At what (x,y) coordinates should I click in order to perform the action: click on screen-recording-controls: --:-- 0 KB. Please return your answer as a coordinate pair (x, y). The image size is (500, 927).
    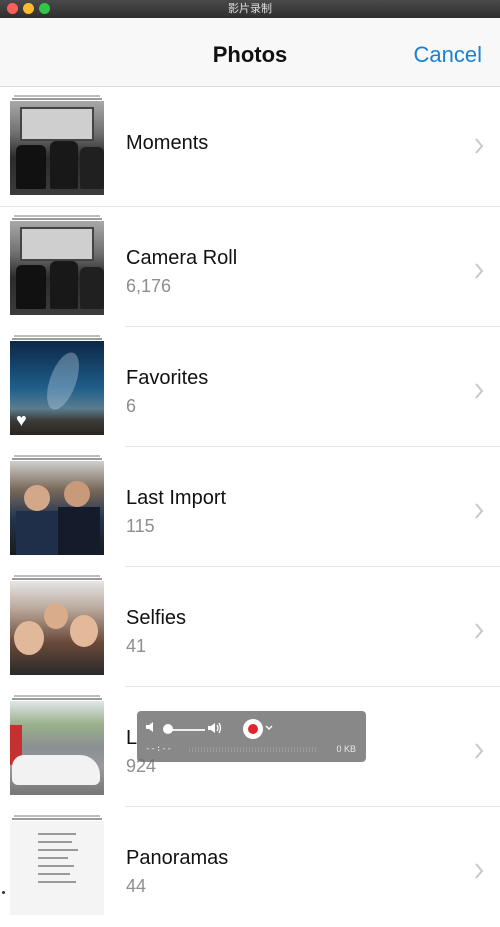
    Looking at the image, I should click on (251, 736).